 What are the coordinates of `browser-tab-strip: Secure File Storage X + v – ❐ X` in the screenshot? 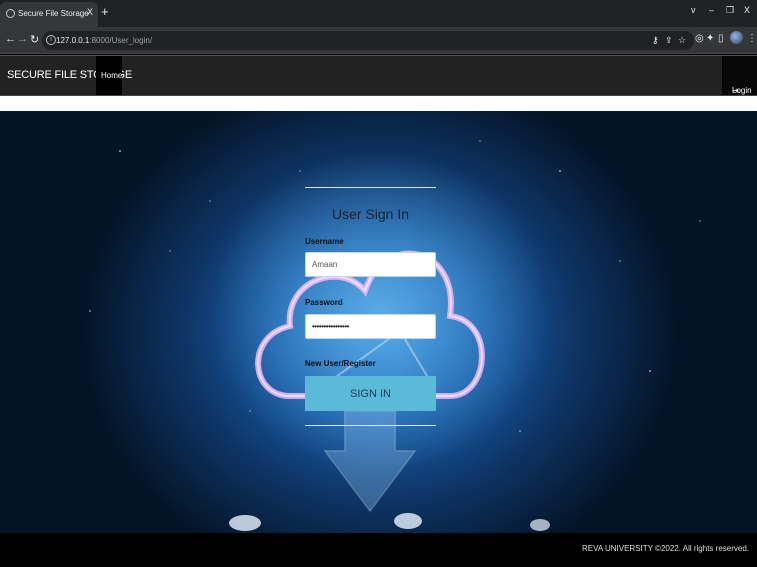 It's located at (378, 13).